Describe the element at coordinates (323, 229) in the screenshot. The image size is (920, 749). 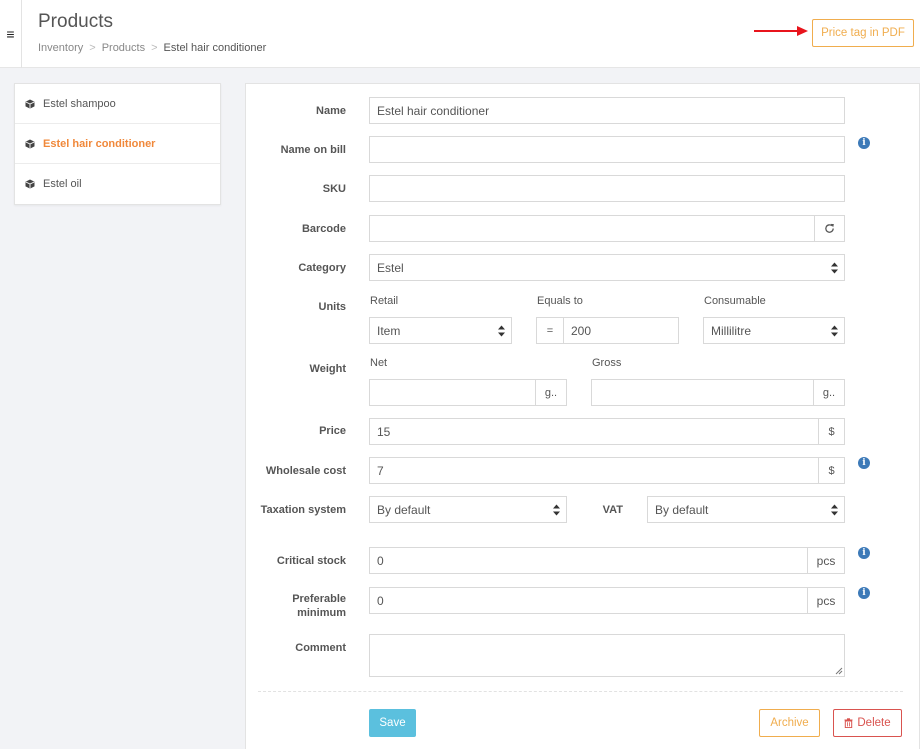
I see `barcode-label: Barcode` at that location.